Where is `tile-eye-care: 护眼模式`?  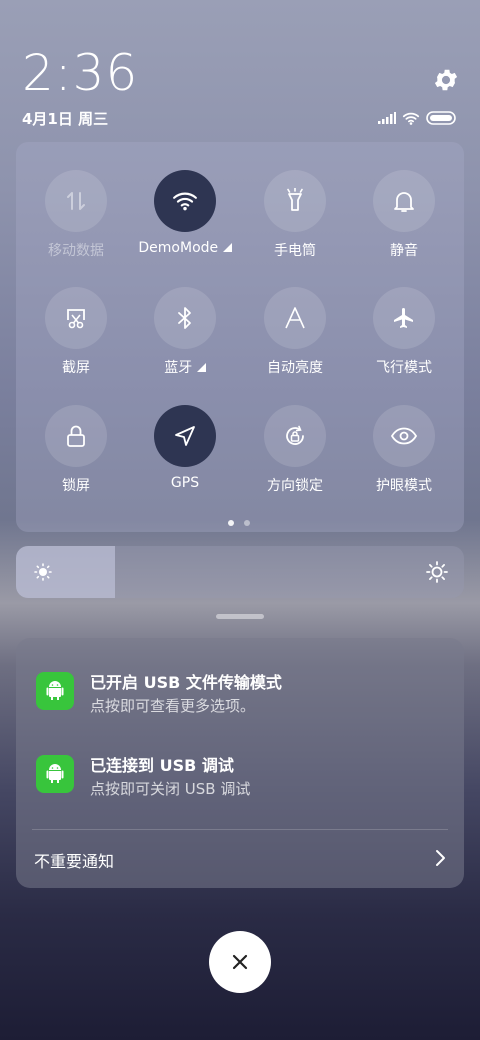 tile-eye-care: 护眼模式 is located at coordinates (404, 460).